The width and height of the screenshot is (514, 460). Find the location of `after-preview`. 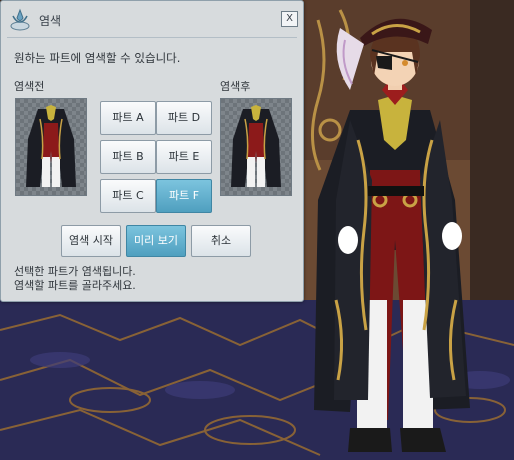

after-preview is located at coordinates (256, 147).